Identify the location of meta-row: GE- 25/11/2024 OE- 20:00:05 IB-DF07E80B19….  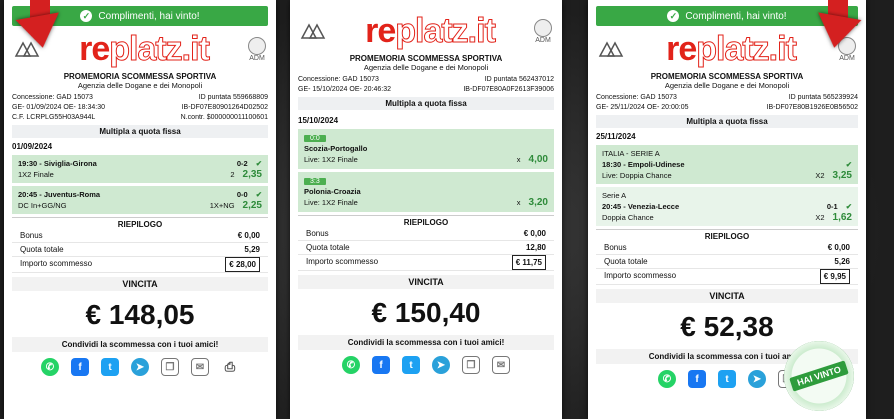
(727, 107).